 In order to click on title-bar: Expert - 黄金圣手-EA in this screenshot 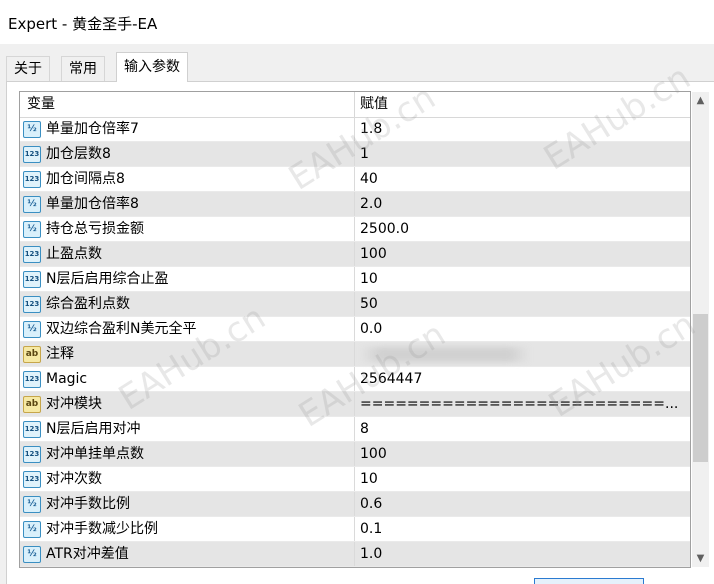, I will do `click(357, 22)`.